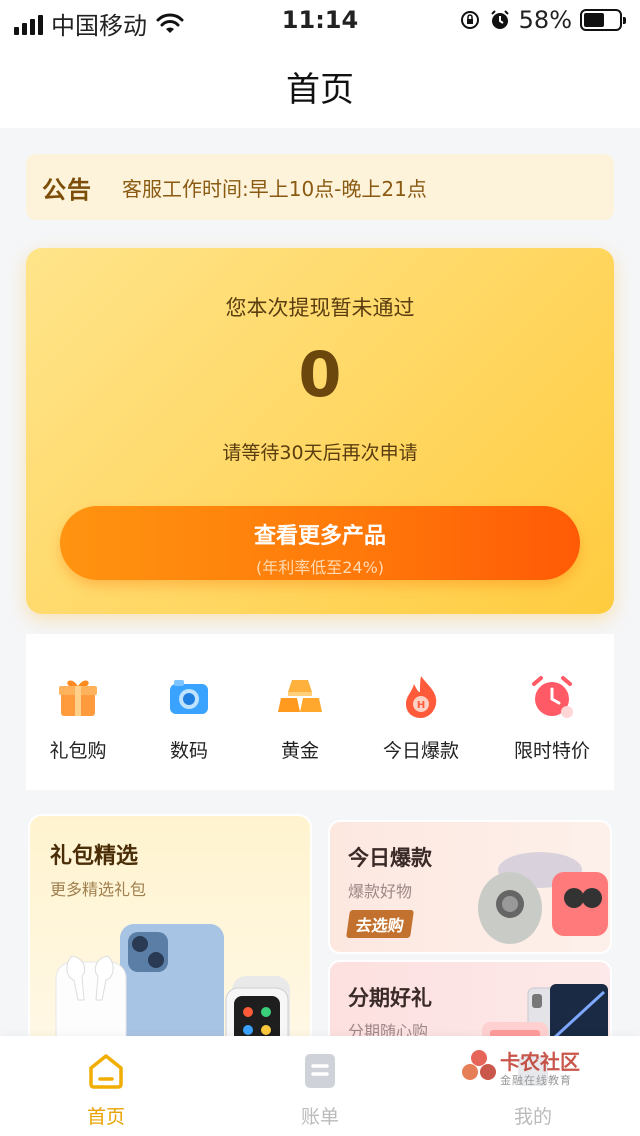 The width and height of the screenshot is (640, 1136). What do you see at coordinates (551, 751) in the screenshot?
I see `category-flash-sale-label: 限时特价` at bounding box center [551, 751].